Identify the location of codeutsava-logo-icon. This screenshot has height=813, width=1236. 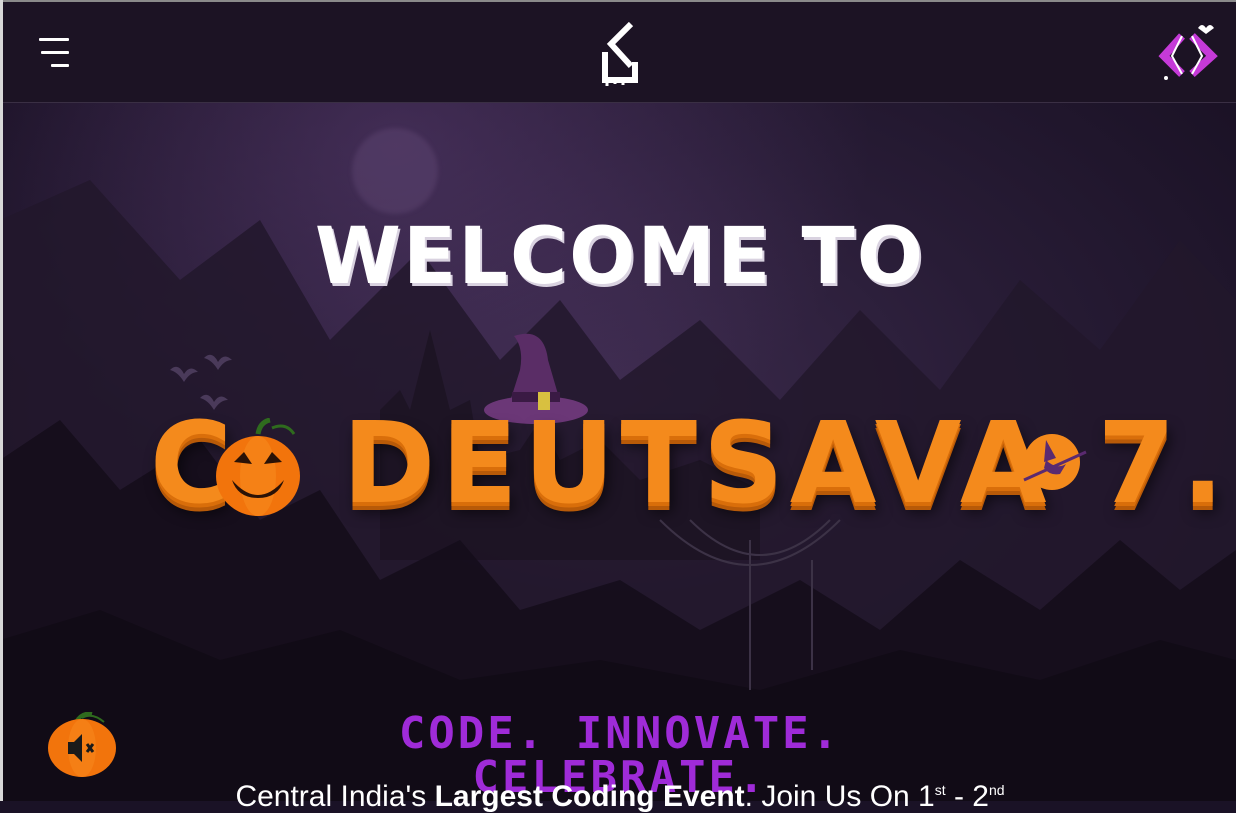
(621, 54).